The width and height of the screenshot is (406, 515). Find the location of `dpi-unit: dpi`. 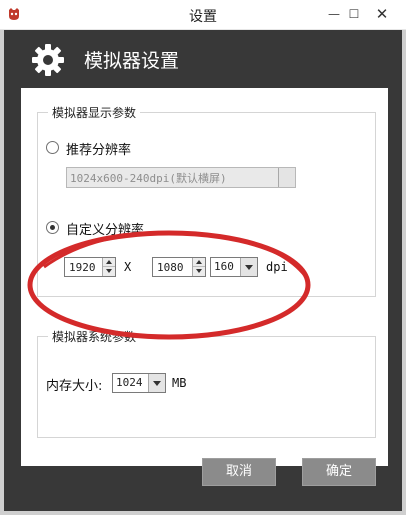

dpi-unit: dpi is located at coordinates (277, 267).